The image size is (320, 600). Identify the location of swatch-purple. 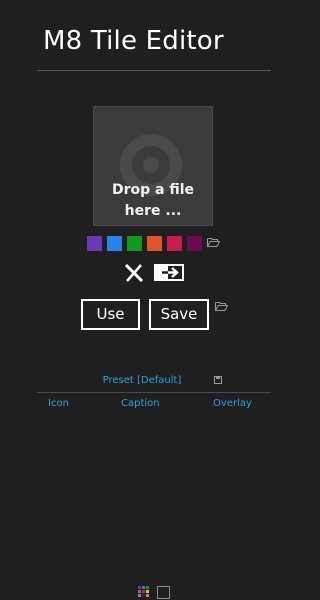
(94, 243).